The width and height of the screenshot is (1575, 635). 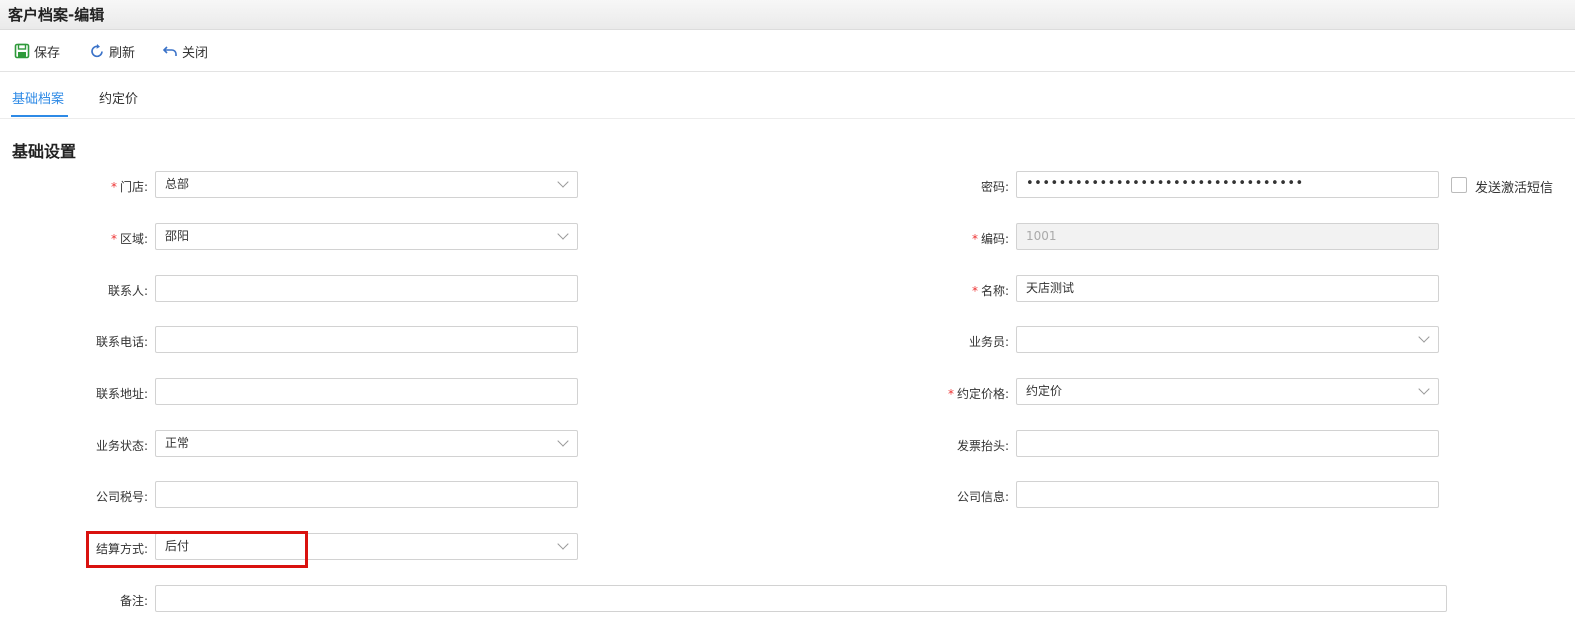 I want to click on close-button: 关闭, so click(x=185, y=51).